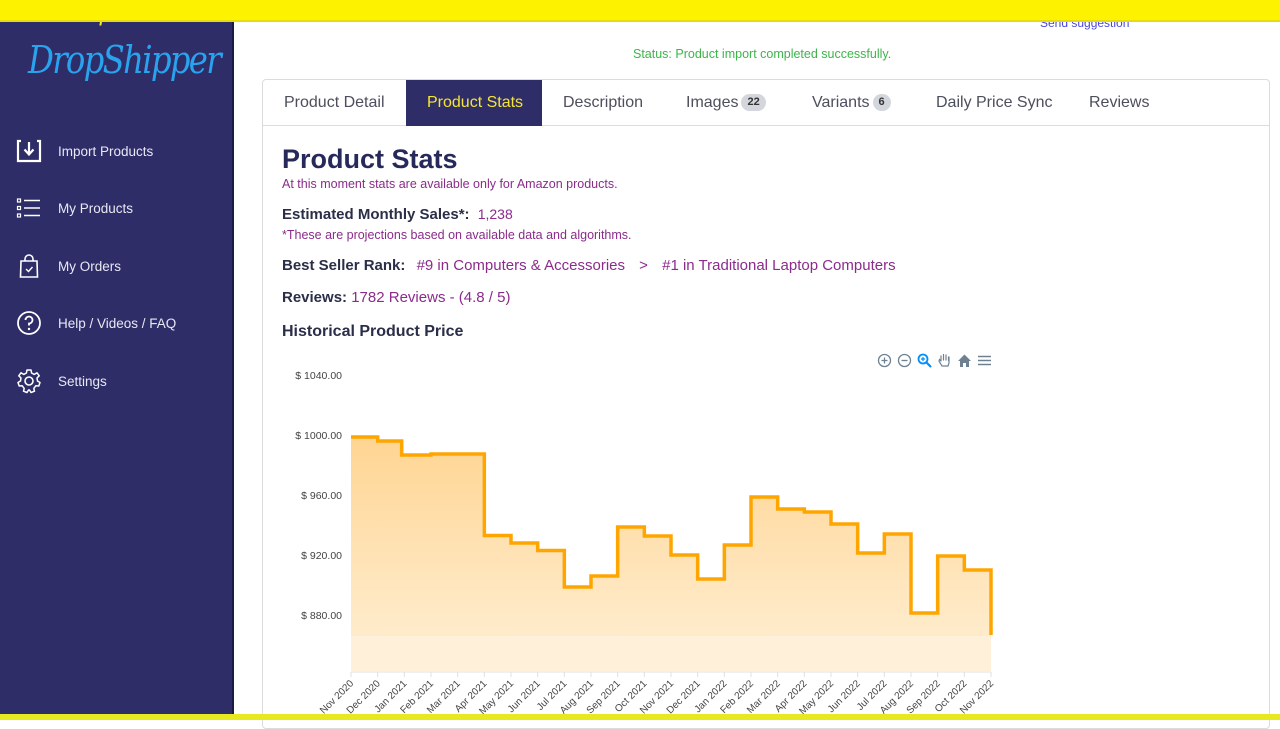 The height and width of the screenshot is (729, 1280). Describe the element at coordinates (29, 151) in the screenshot. I see `import-icon` at that location.